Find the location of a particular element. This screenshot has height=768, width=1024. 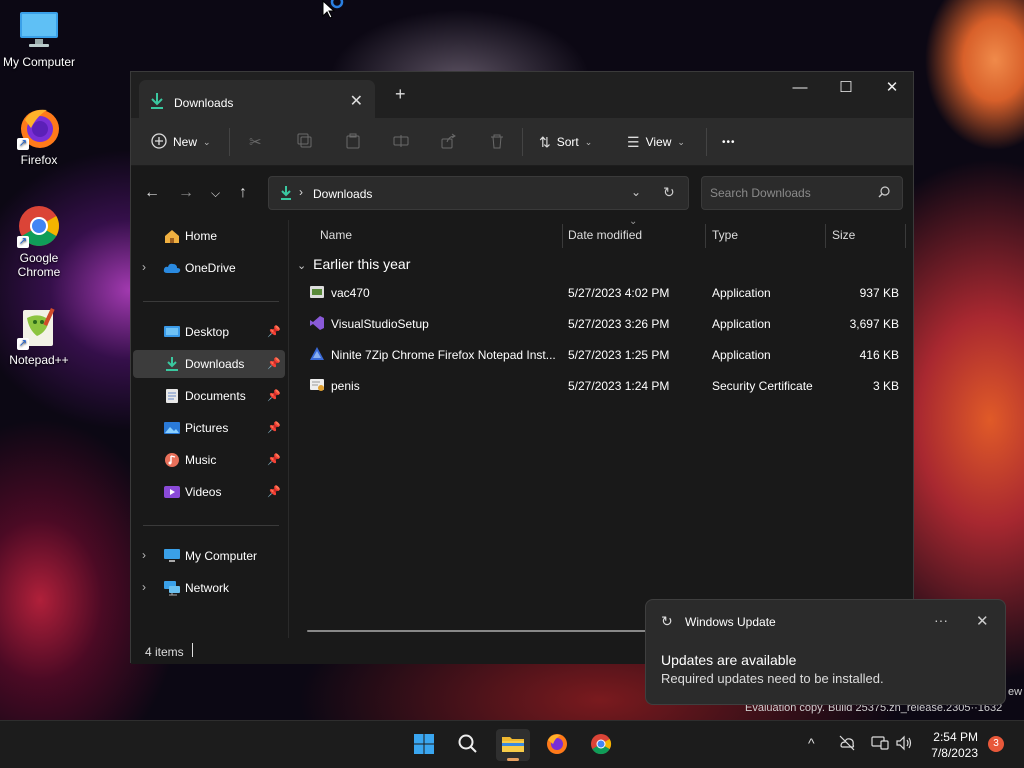

taskbar-file-explorer is located at coordinates (513, 745).